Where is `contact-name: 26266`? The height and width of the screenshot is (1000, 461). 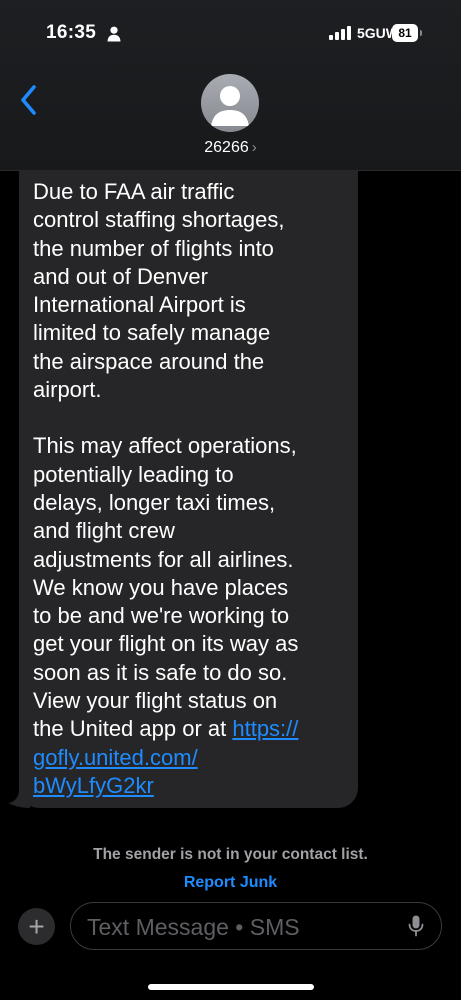
contact-name: 26266 is located at coordinates (226, 147).